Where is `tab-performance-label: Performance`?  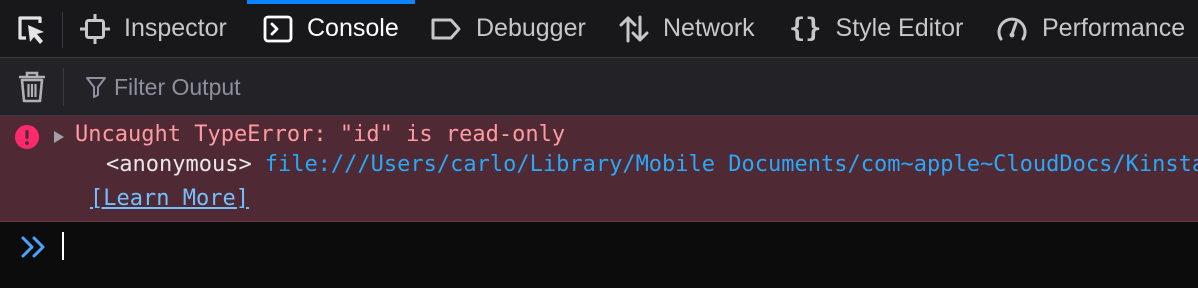
tab-performance-label: Performance is located at coordinates (1114, 28).